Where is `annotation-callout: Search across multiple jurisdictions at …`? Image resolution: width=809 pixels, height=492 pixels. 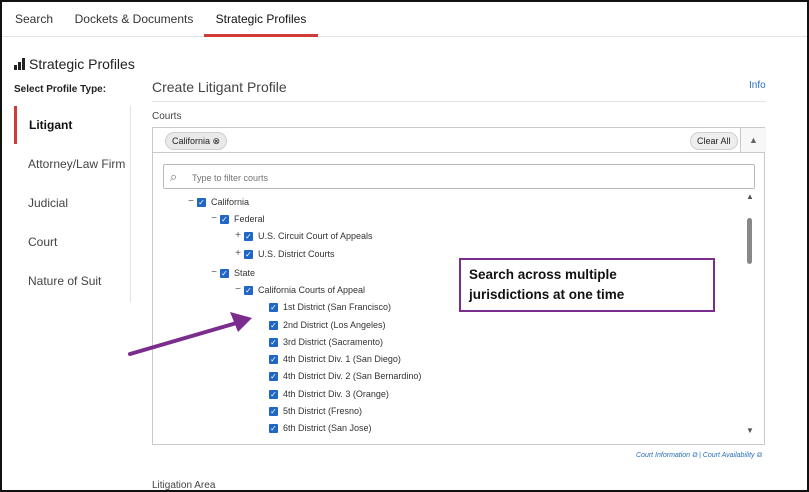
annotation-callout: Search across multiple jurisdictions at … is located at coordinates (587, 285).